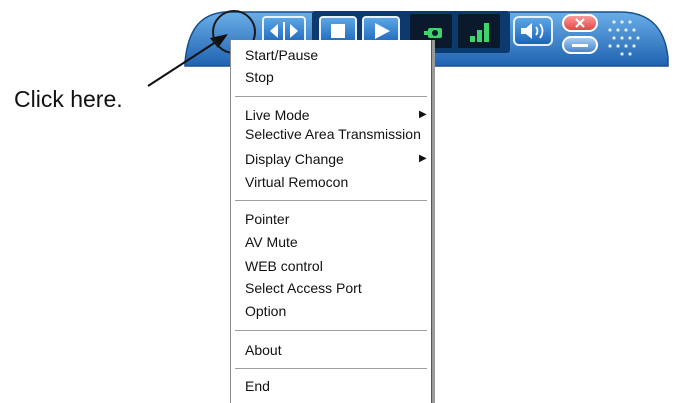 The image size is (689, 403). What do you see at coordinates (257, 386) in the screenshot?
I see `menu-item-end: End` at bounding box center [257, 386].